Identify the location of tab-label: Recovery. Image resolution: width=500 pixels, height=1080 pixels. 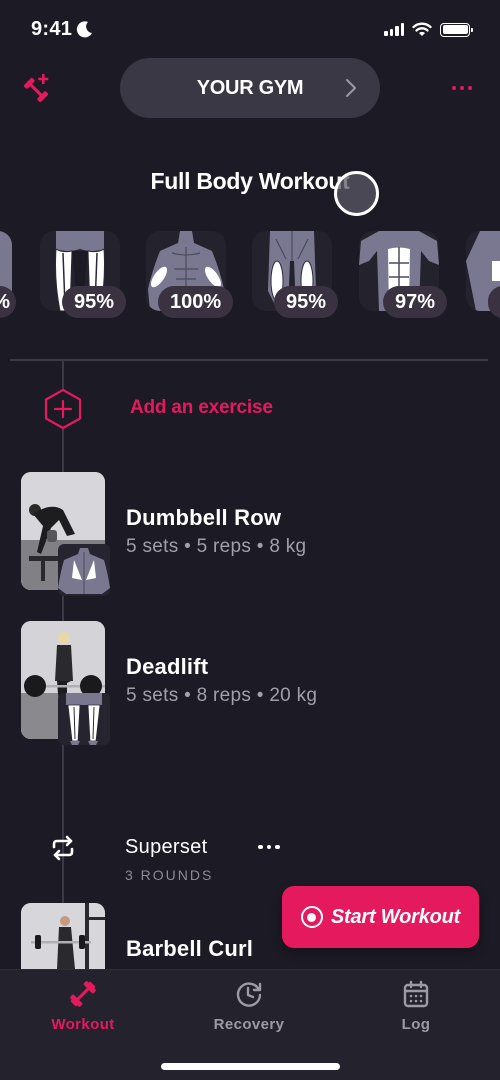
(249, 1024).